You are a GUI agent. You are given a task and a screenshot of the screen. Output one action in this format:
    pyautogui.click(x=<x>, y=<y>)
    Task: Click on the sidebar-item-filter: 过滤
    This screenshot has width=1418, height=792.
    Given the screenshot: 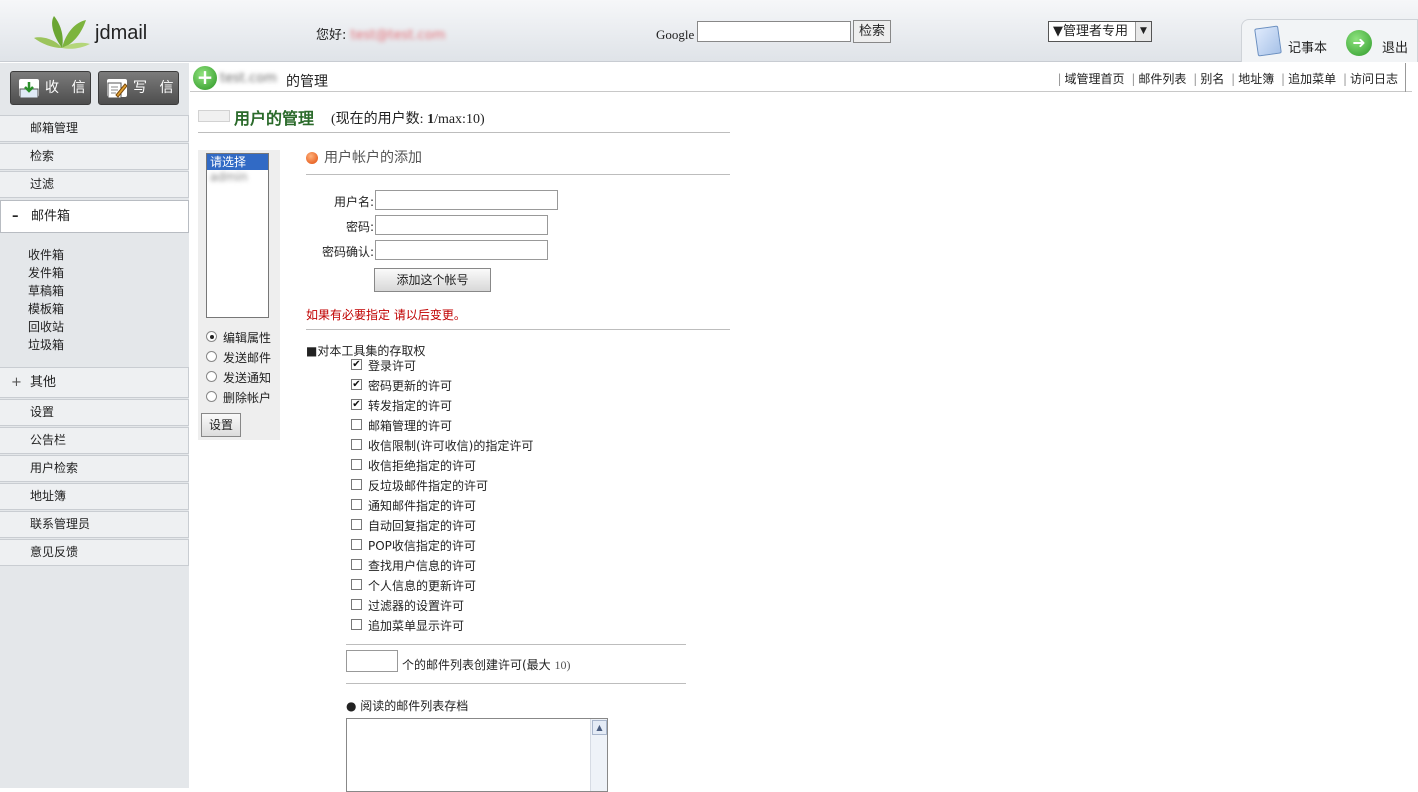 What is the action you would take?
    pyautogui.click(x=94, y=184)
    